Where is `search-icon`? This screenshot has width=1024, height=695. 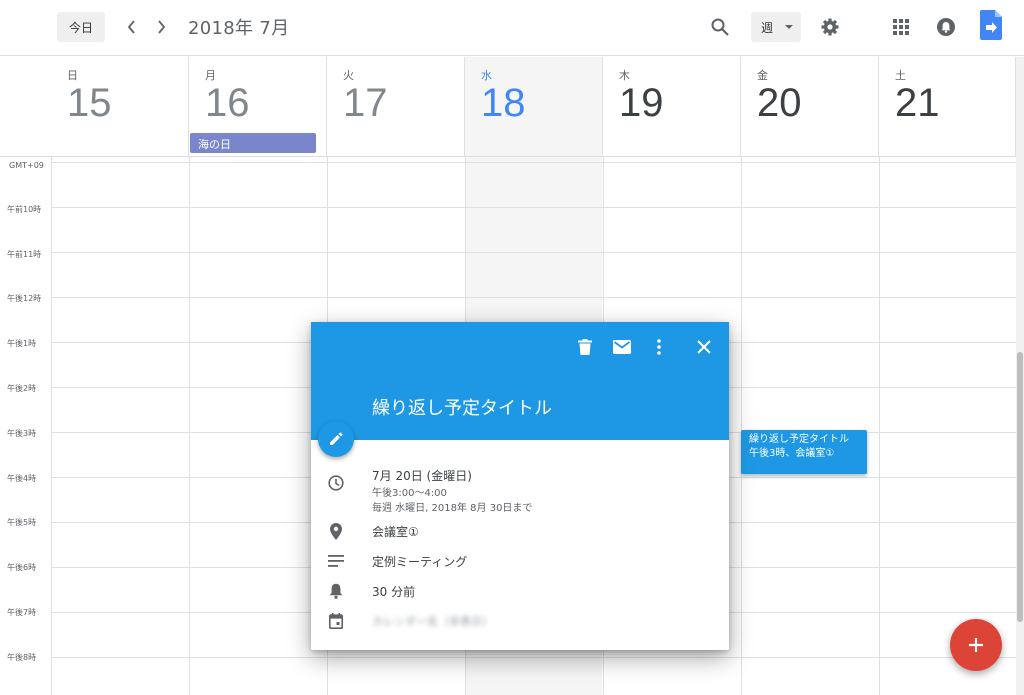 search-icon is located at coordinates (720, 27).